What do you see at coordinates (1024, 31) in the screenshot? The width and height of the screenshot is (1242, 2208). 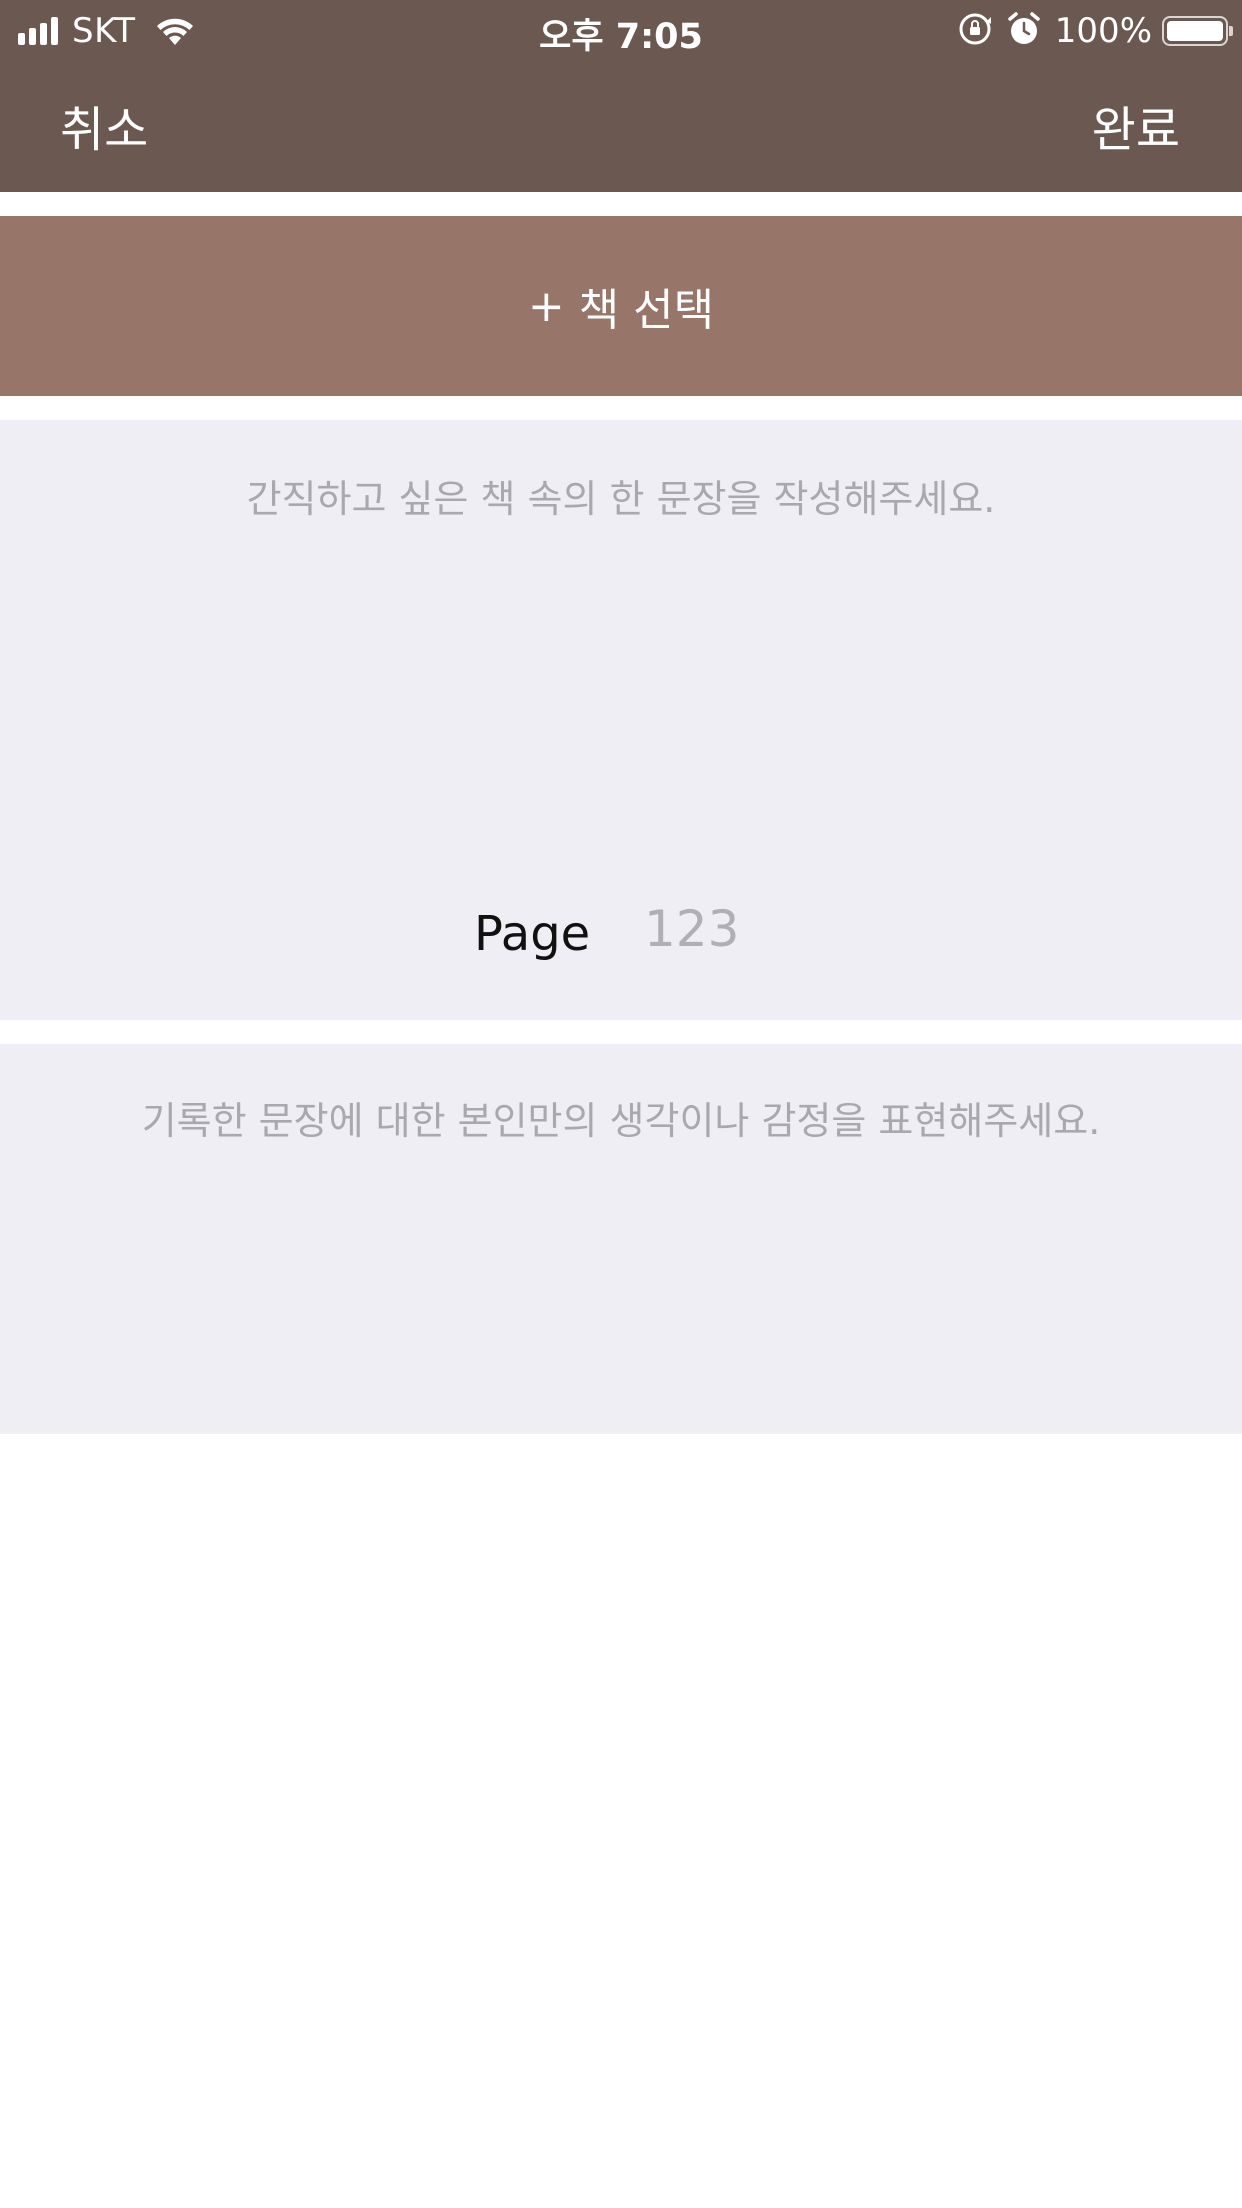 I see `alarm-icon` at bounding box center [1024, 31].